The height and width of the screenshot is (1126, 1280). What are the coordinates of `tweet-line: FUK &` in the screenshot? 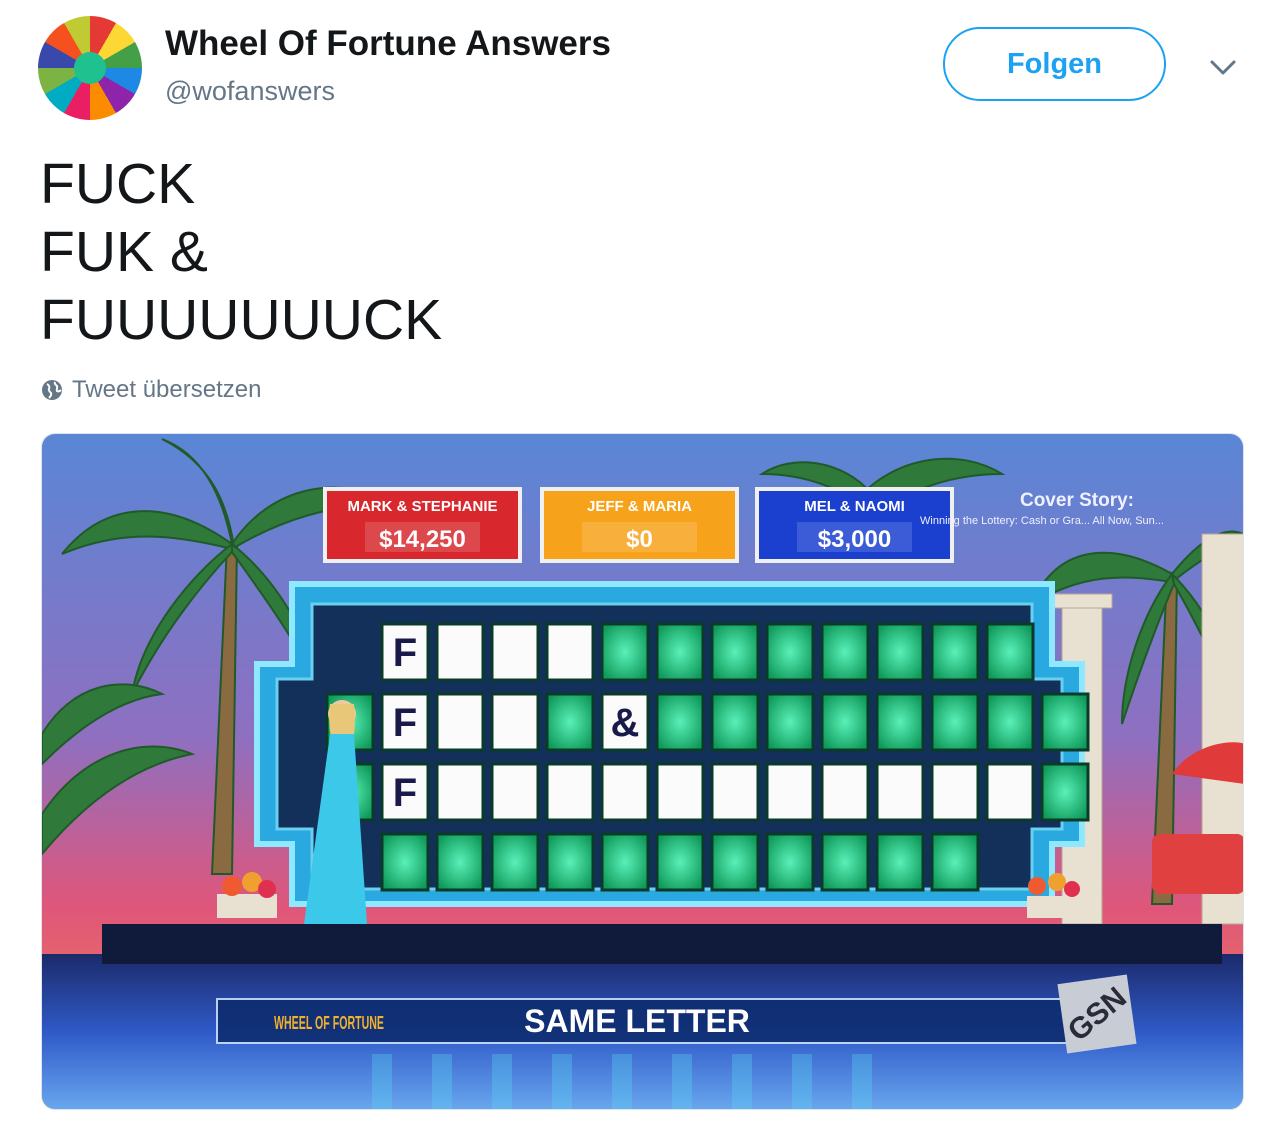 It's located at (124, 252).